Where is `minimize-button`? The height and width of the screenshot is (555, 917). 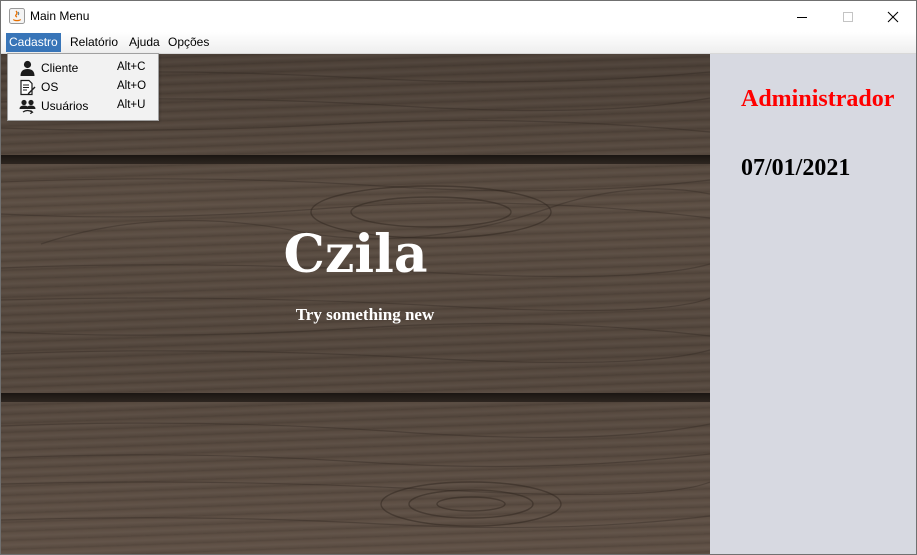
minimize-button is located at coordinates (802, 16).